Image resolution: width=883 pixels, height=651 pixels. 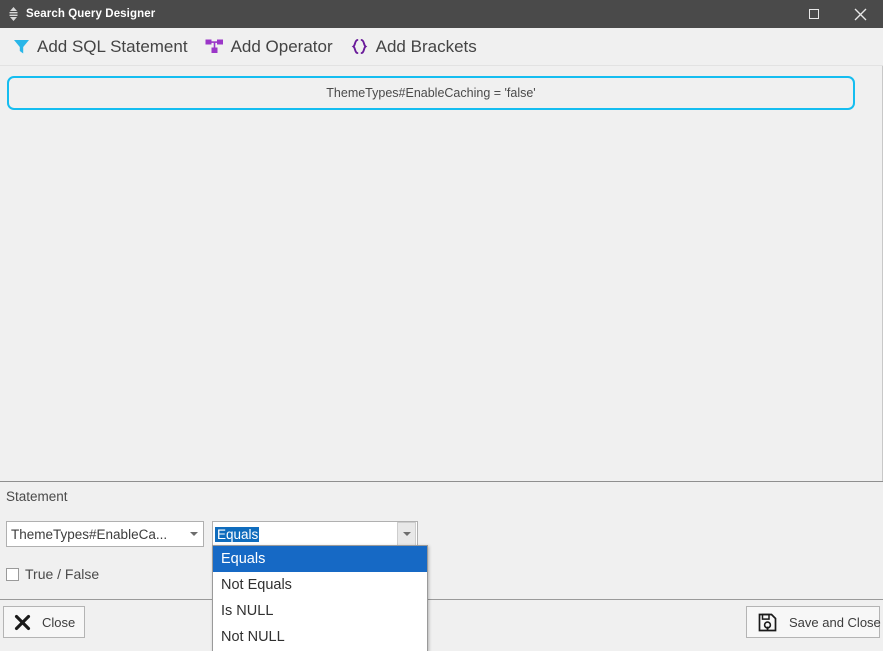 I want to click on true-false-checkbox-label: True / False, so click(x=62, y=574).